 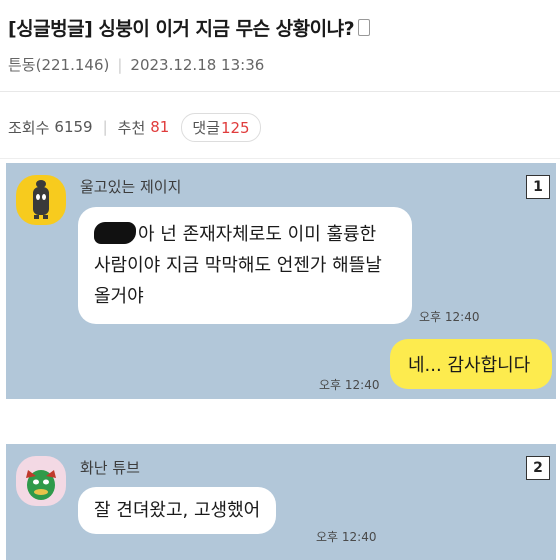 I want to click on header-divider, so click(x=280, y=91).